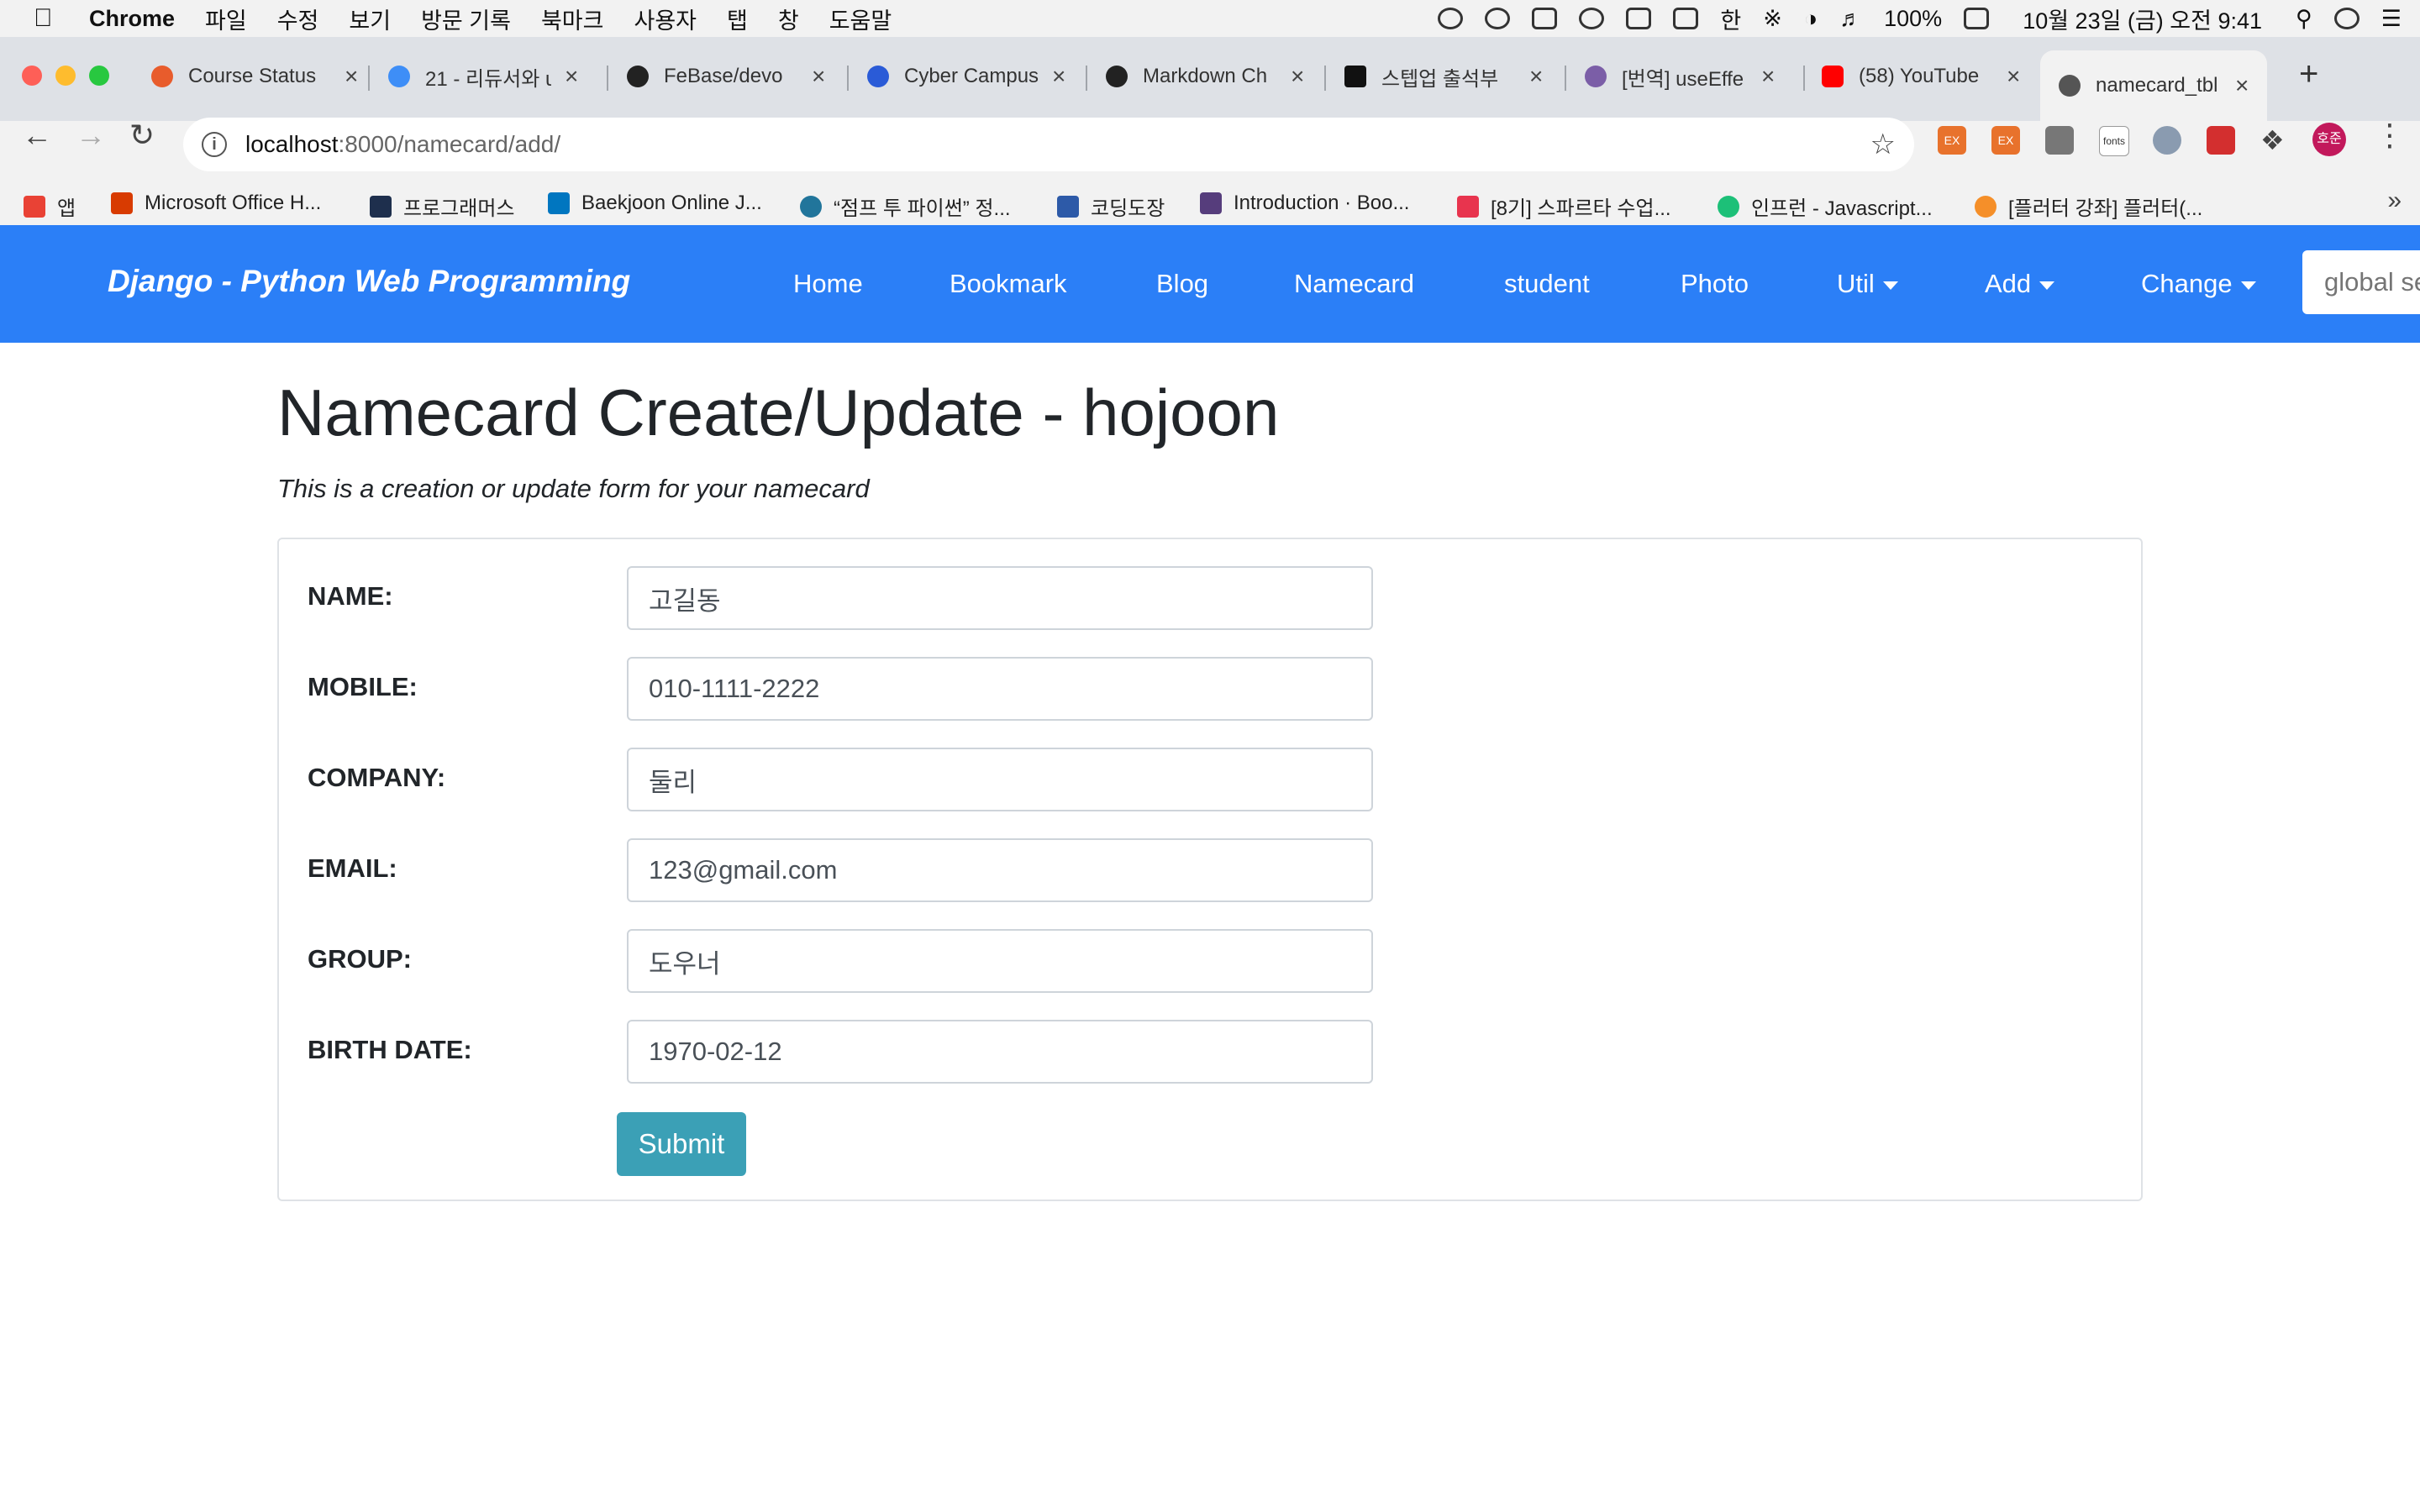 This screenshot has width=2420, height=1512. What do you see at coordinates (1000, 961) in the screenshot?
I see `group-input` at bounding box center [1000, 961].